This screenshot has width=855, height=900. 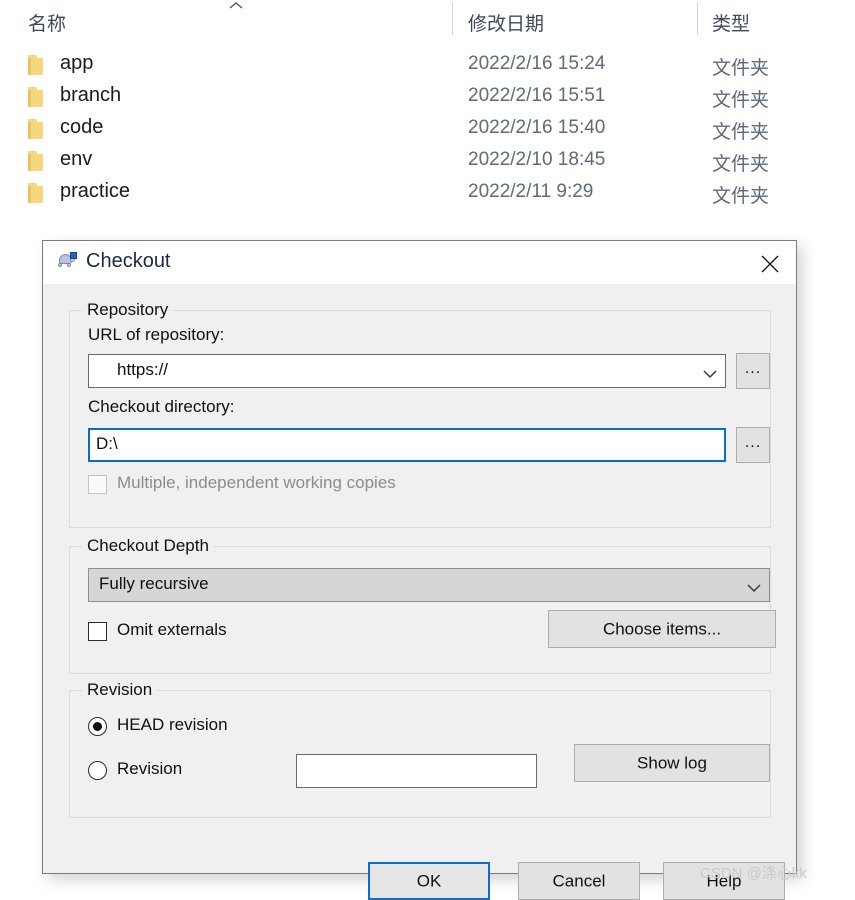 I want to click on cancel-button: Cancel, so click(x=579, y=881).